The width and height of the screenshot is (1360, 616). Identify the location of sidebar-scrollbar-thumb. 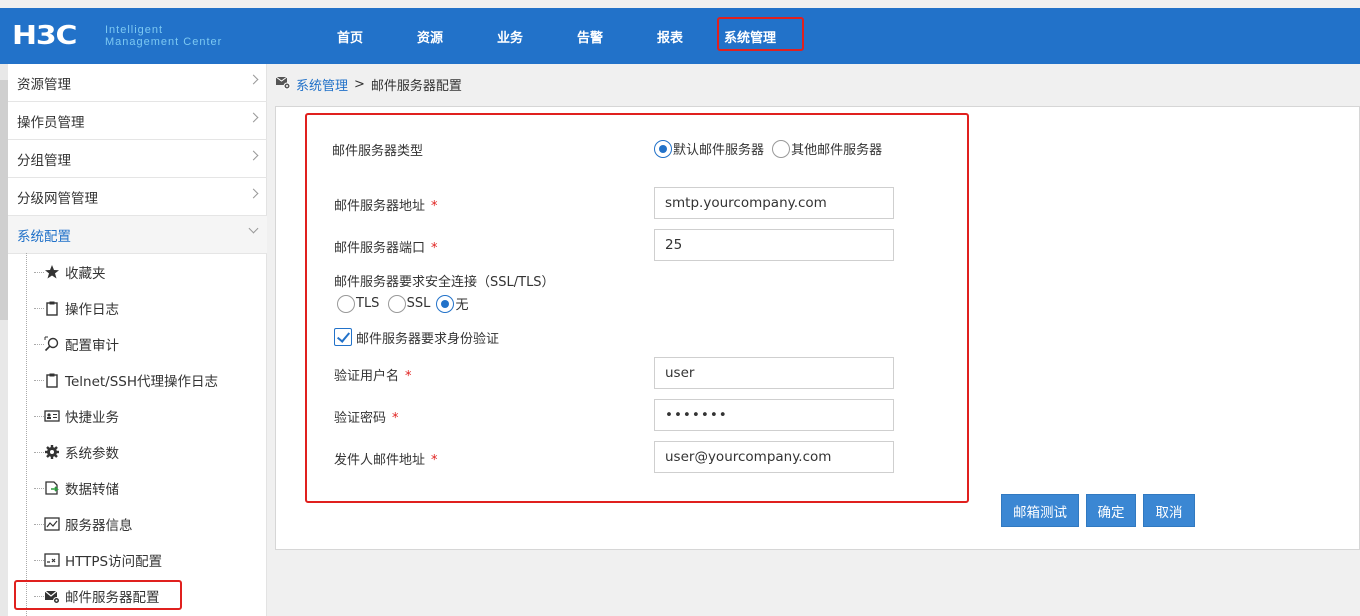
(4, 200).